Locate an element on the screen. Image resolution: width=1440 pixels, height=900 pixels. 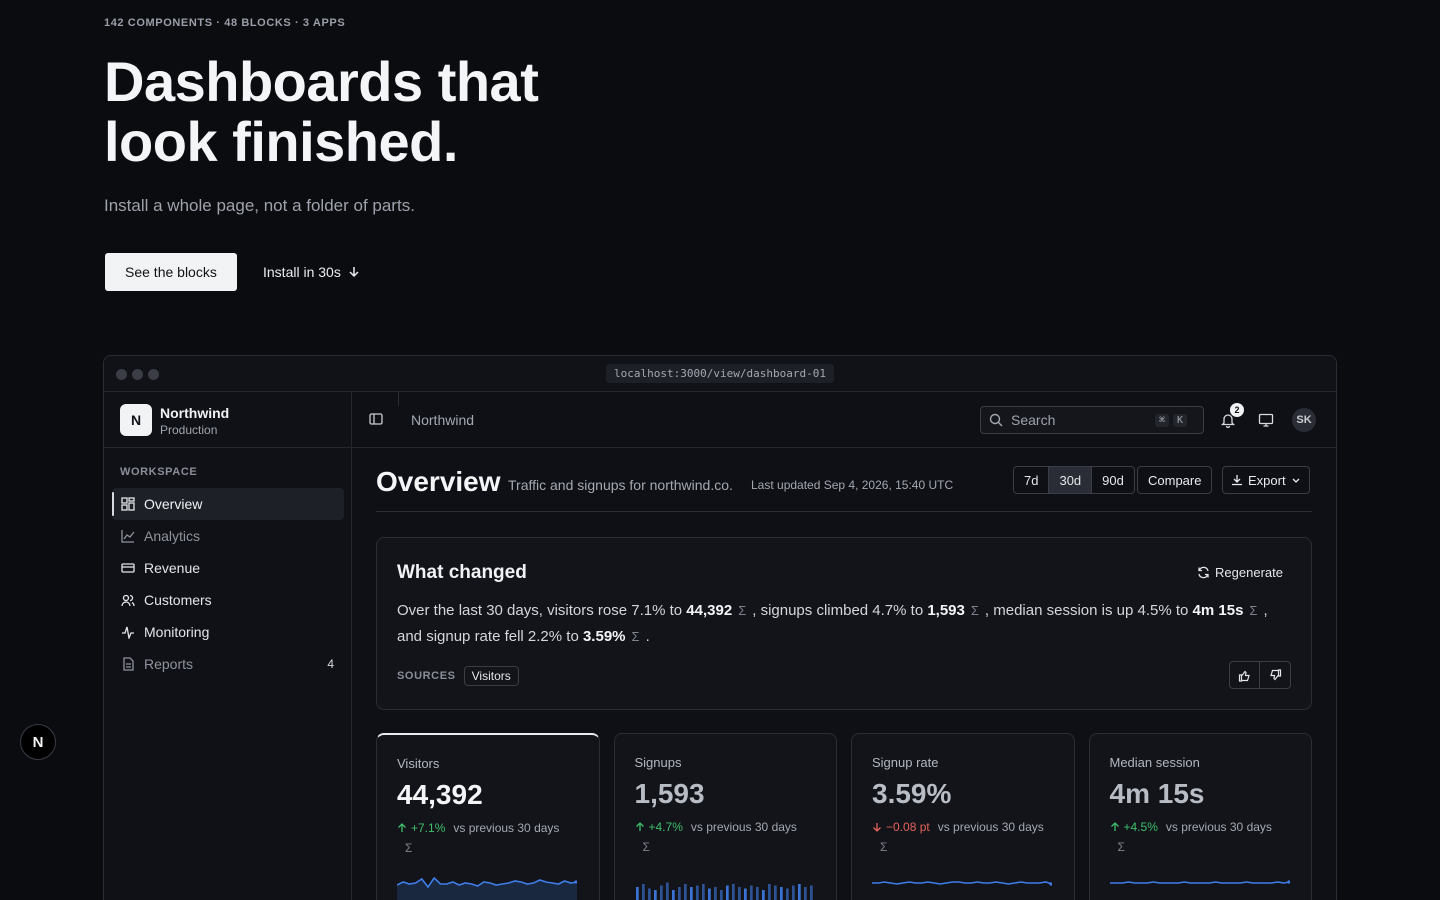
source-chip: Visitors is located at coordinates (491, 676).